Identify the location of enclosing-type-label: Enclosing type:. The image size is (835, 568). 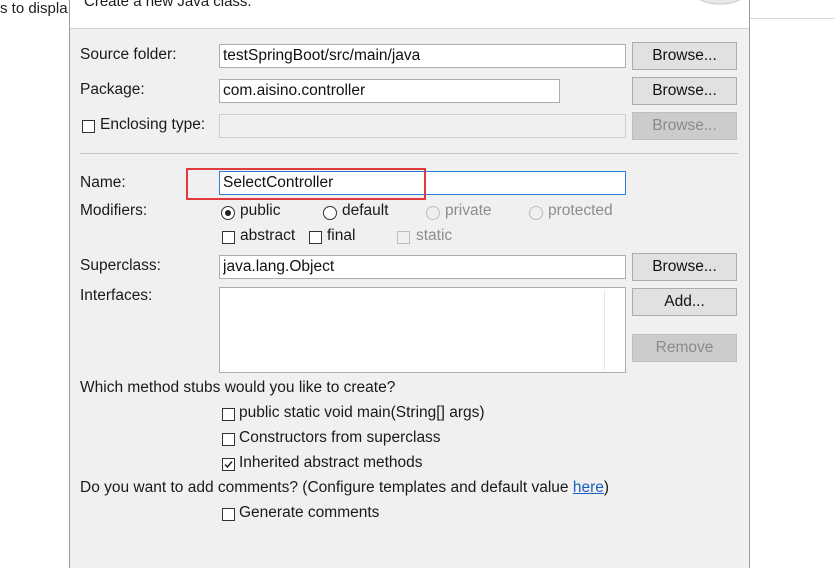
(153, 124).